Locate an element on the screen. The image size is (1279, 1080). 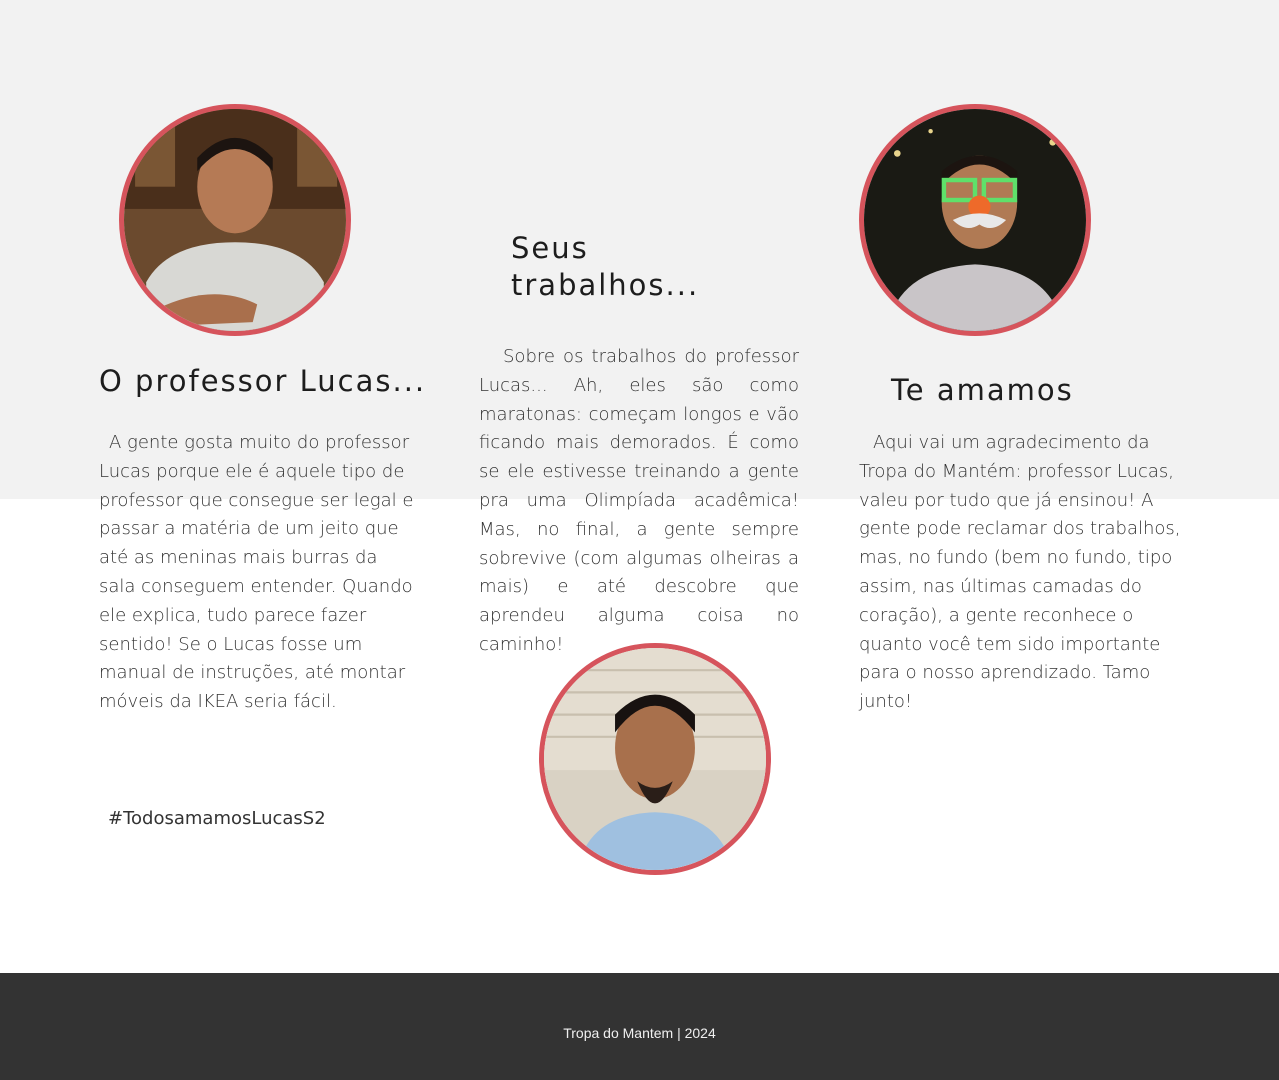
love-heading: Te amamos is located at coordinates (982, 390).